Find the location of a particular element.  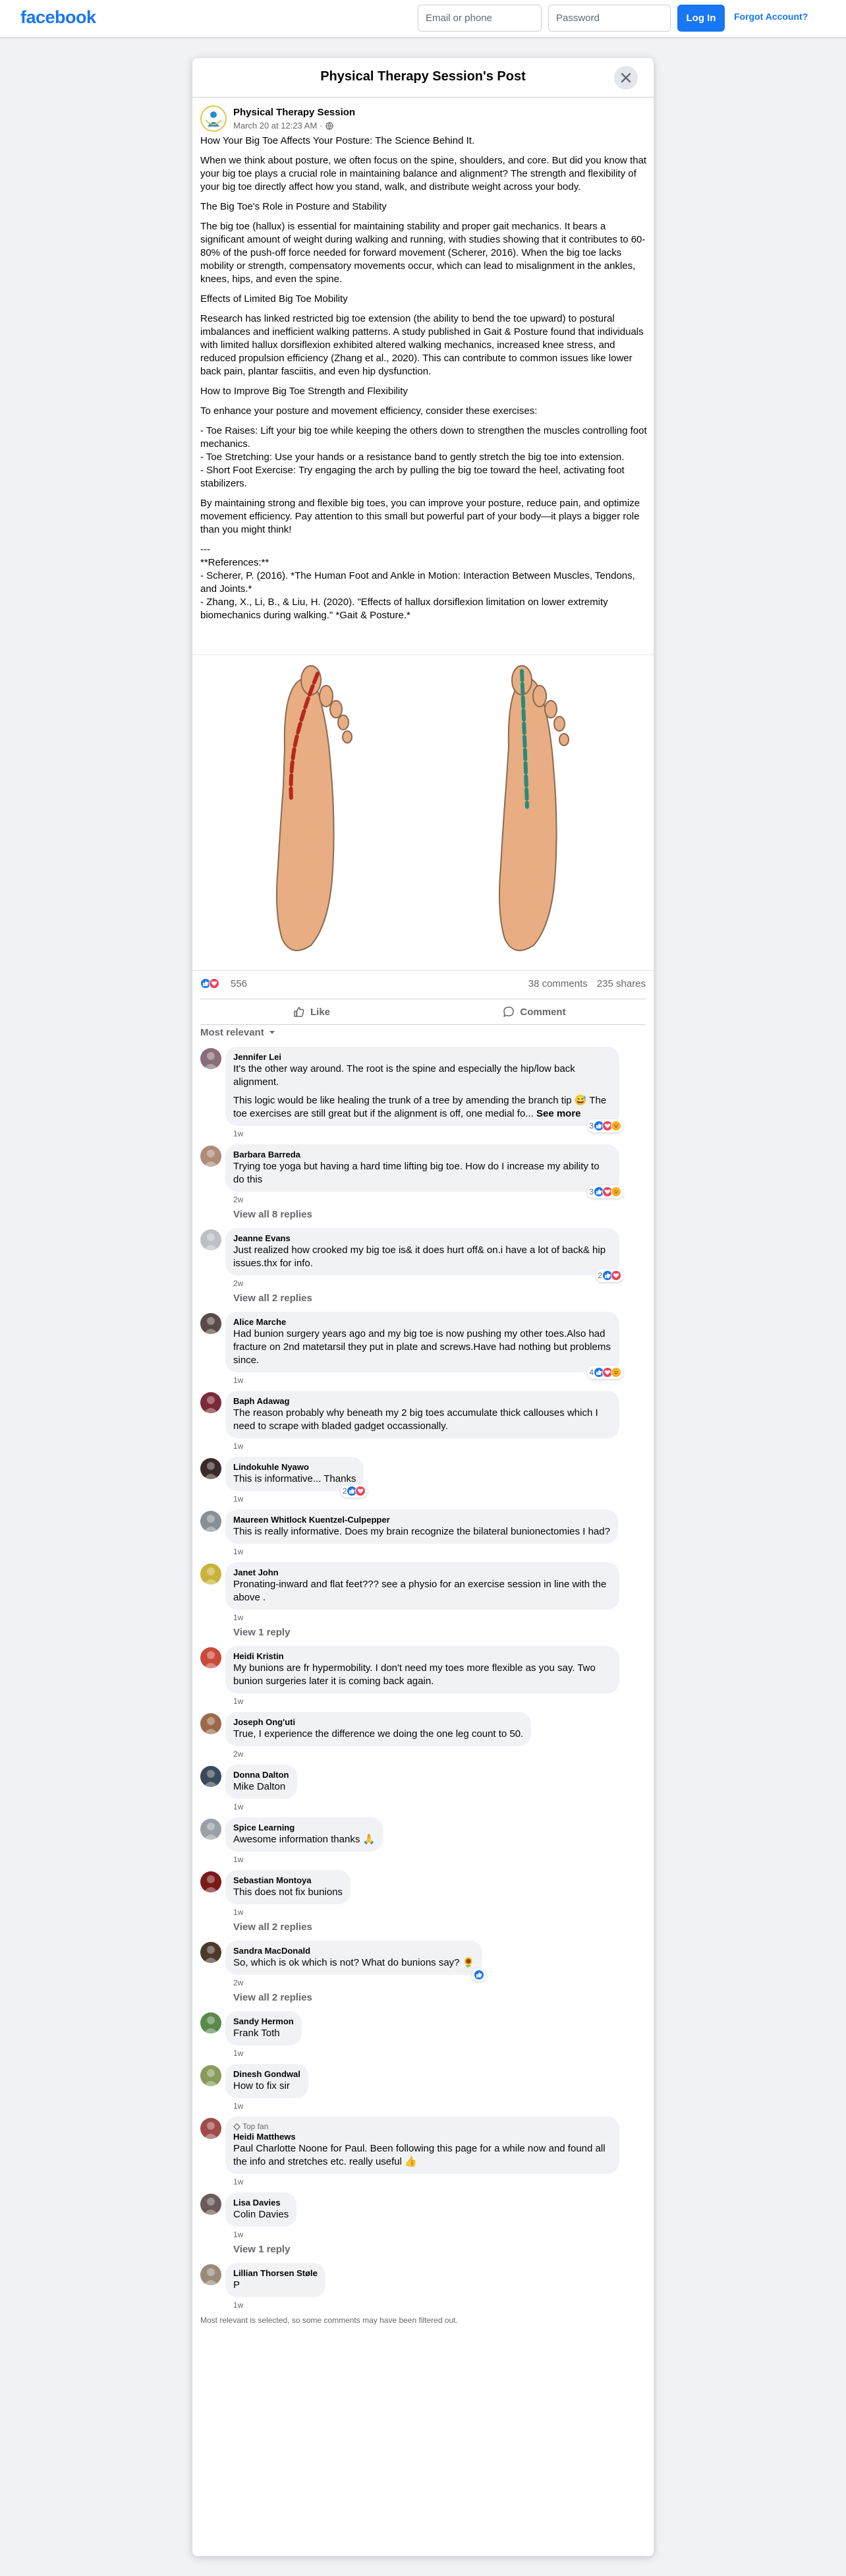

comment-sort-dropdown: Most relevant is located at coordinates (238, 1032).